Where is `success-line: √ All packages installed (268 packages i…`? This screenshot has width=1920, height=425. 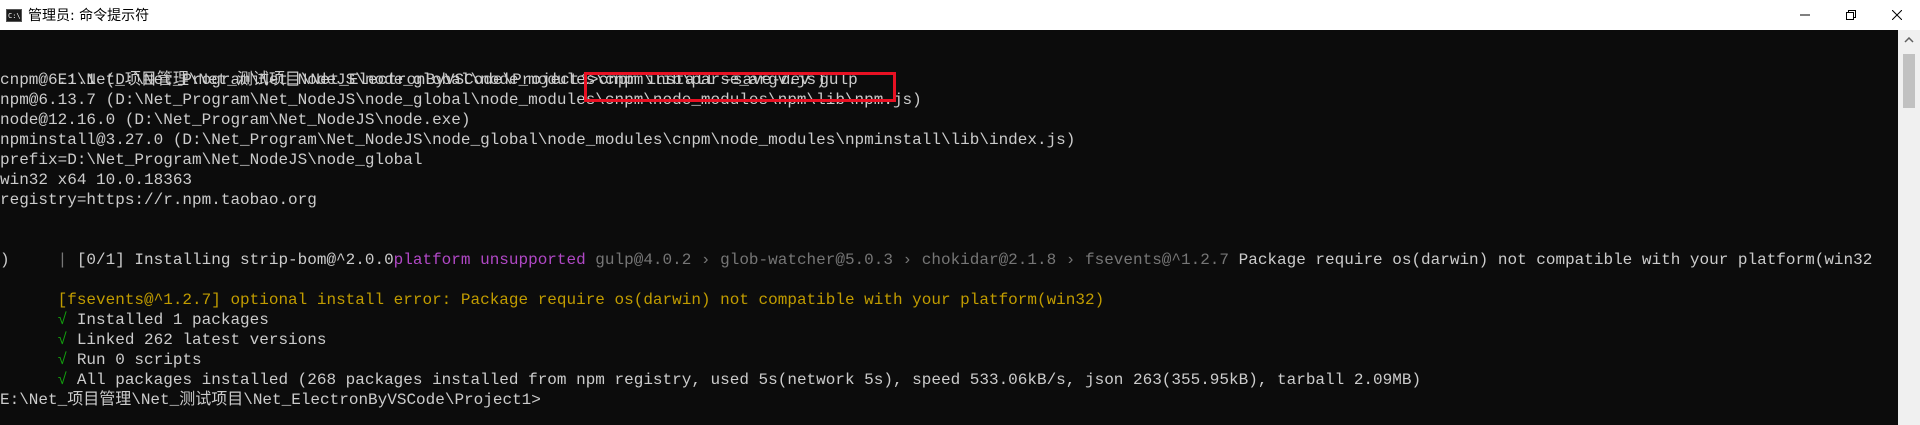
success-line: √ All packages installed (268 packages i… is located at coordinates (710, 369).